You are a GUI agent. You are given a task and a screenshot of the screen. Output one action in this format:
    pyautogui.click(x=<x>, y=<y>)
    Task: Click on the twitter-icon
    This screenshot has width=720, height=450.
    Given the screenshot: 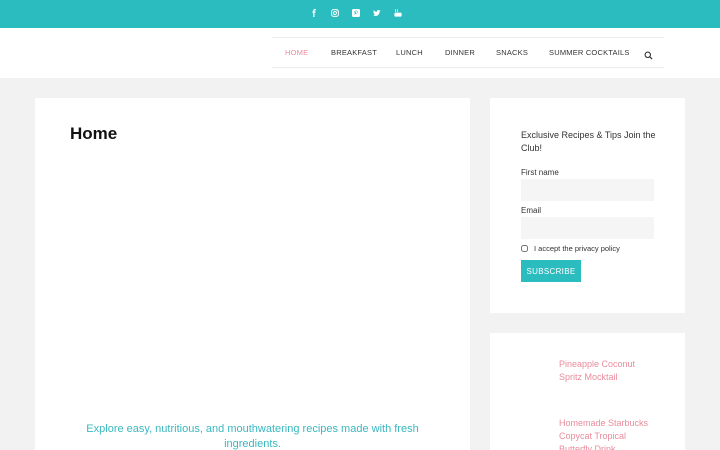 What is the action you would take?
    pyautogui.click(x=377, y=13)
    